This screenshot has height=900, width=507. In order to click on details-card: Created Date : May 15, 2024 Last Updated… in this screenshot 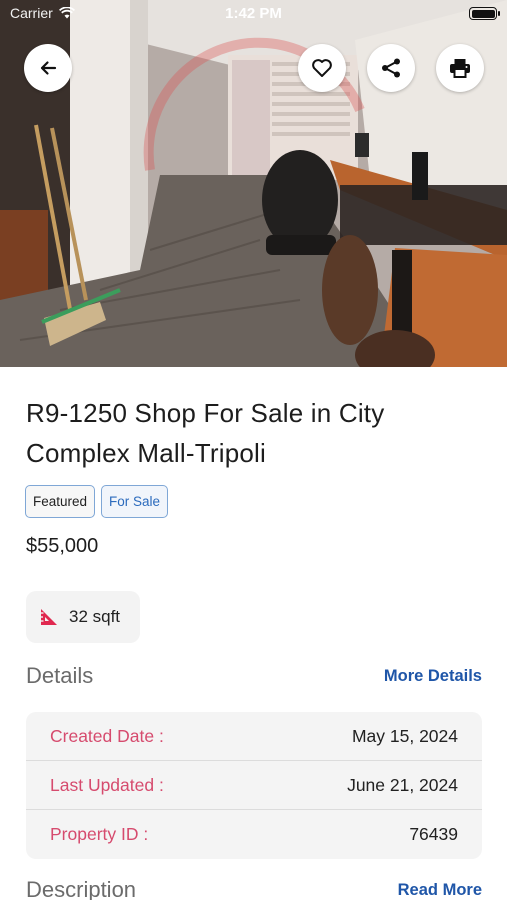, I will do `click(254, 785)`.